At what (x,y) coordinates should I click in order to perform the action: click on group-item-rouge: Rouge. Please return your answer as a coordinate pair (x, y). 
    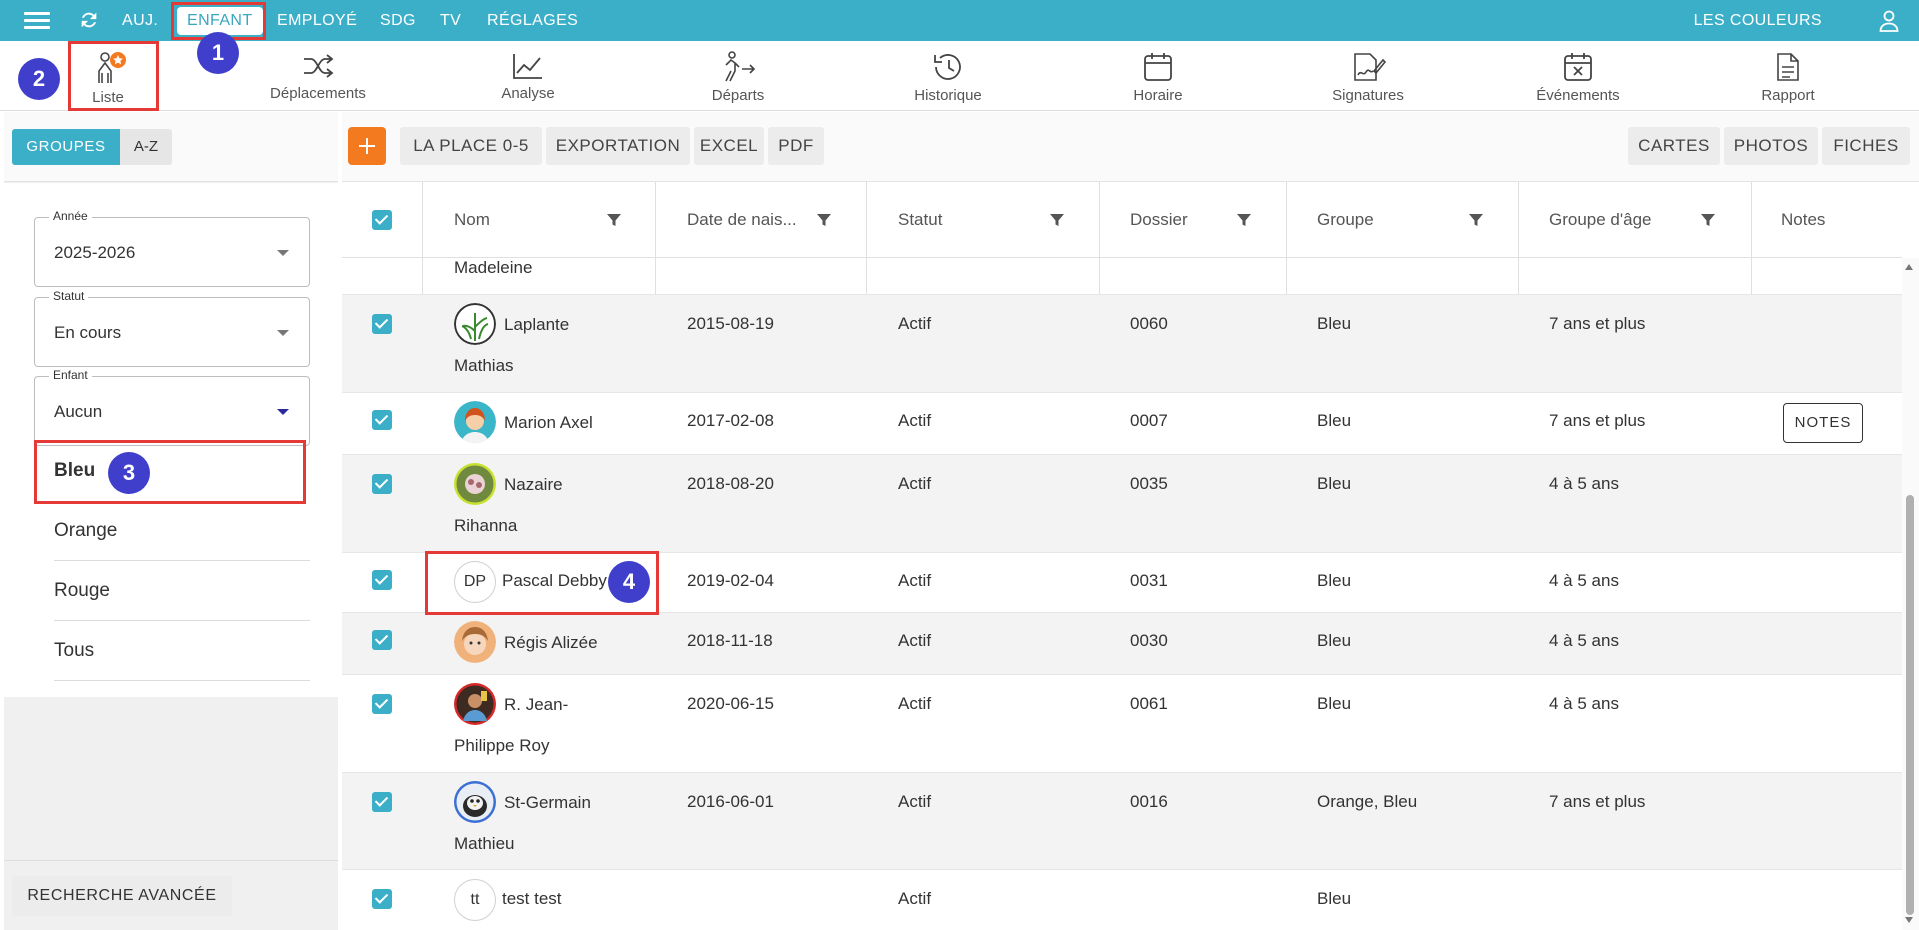
    Looking at the image, I should click on (182, 591).